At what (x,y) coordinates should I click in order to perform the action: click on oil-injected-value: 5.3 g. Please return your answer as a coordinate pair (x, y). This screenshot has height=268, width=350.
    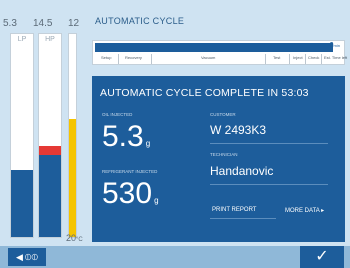
    Looking at the image, I should click on (126, 136).